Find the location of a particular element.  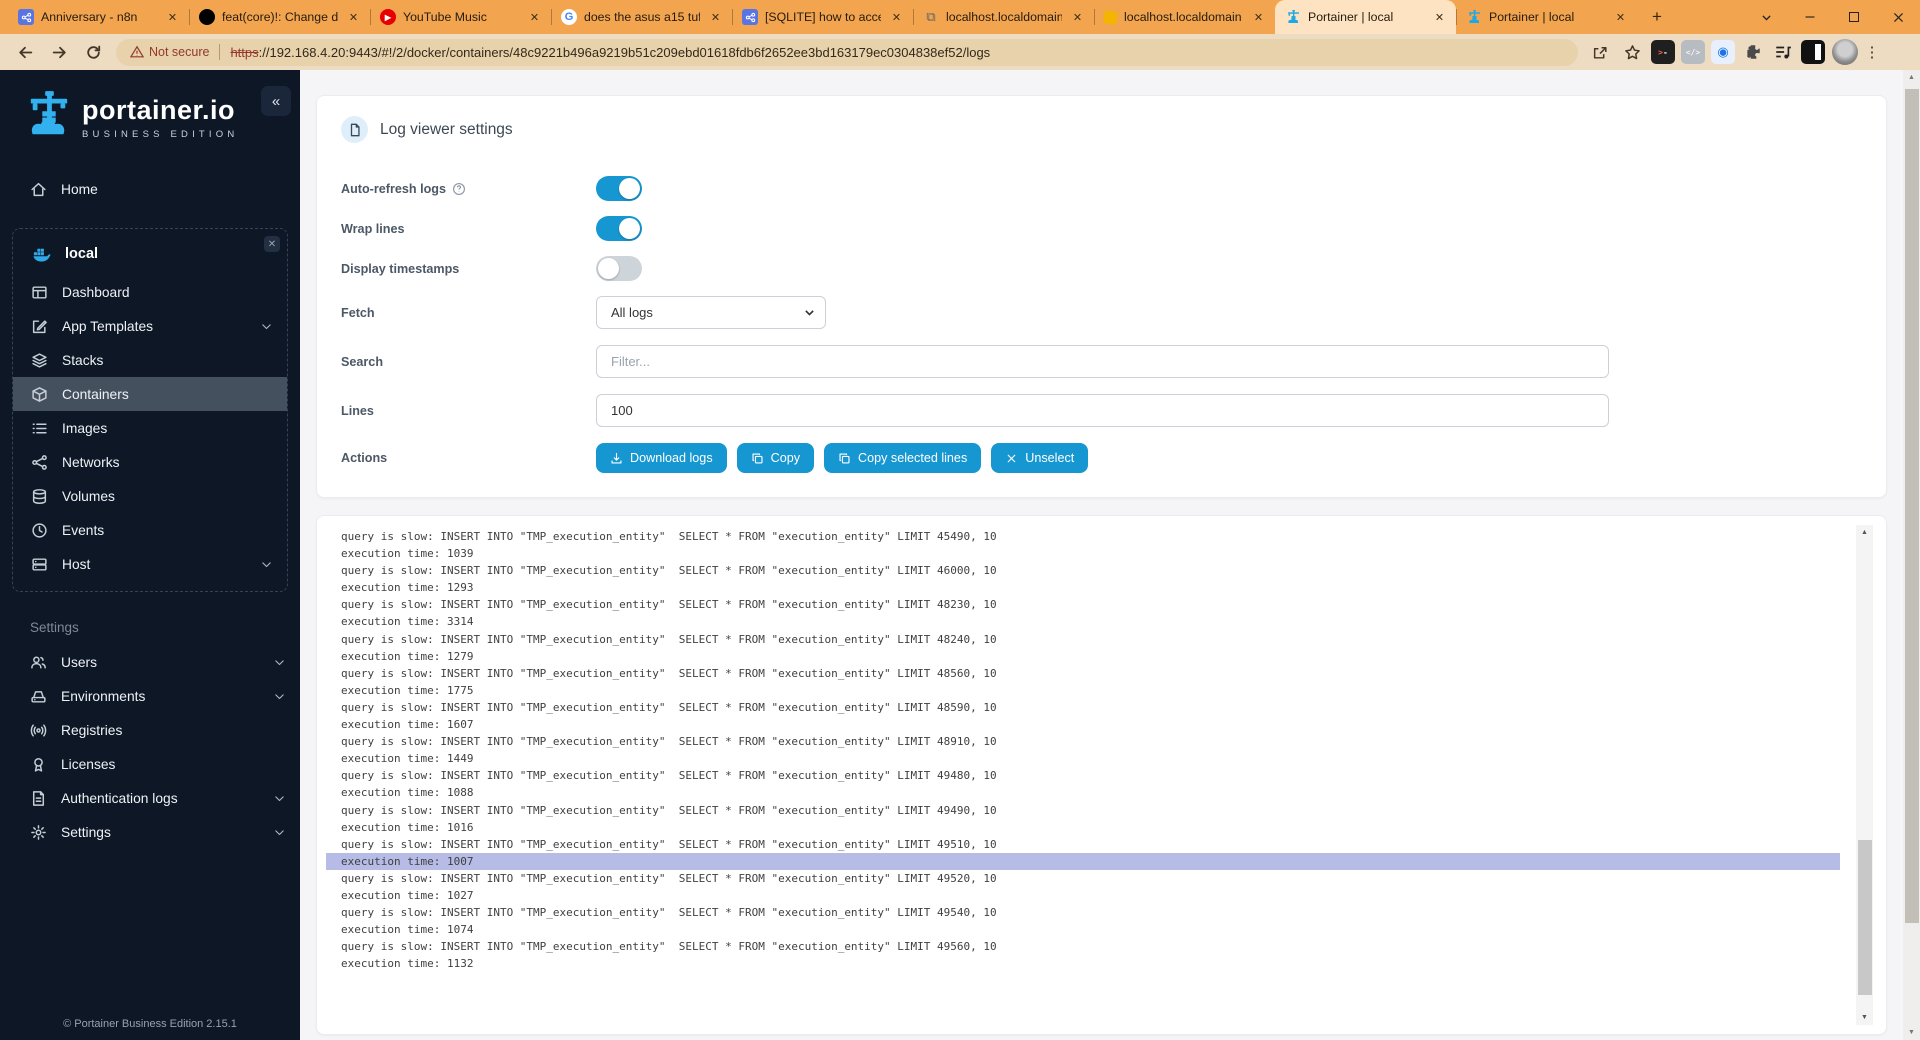

log-line-selected: execution time: 1007 is located at coordinates (1083, 861).